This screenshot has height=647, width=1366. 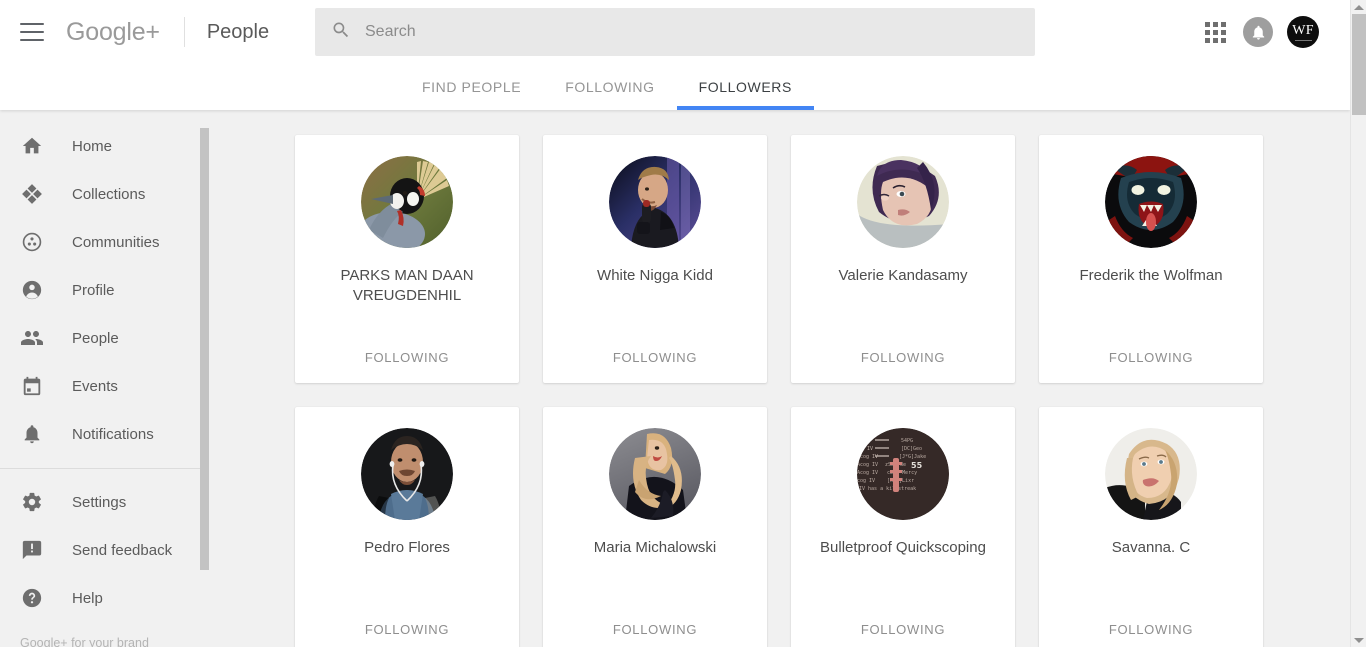 What do you see at coordinates (655, 527) in the screenshot?
I see `person-card: Maria Michalowski FOLLOWING` at bounding box center [655, 527].